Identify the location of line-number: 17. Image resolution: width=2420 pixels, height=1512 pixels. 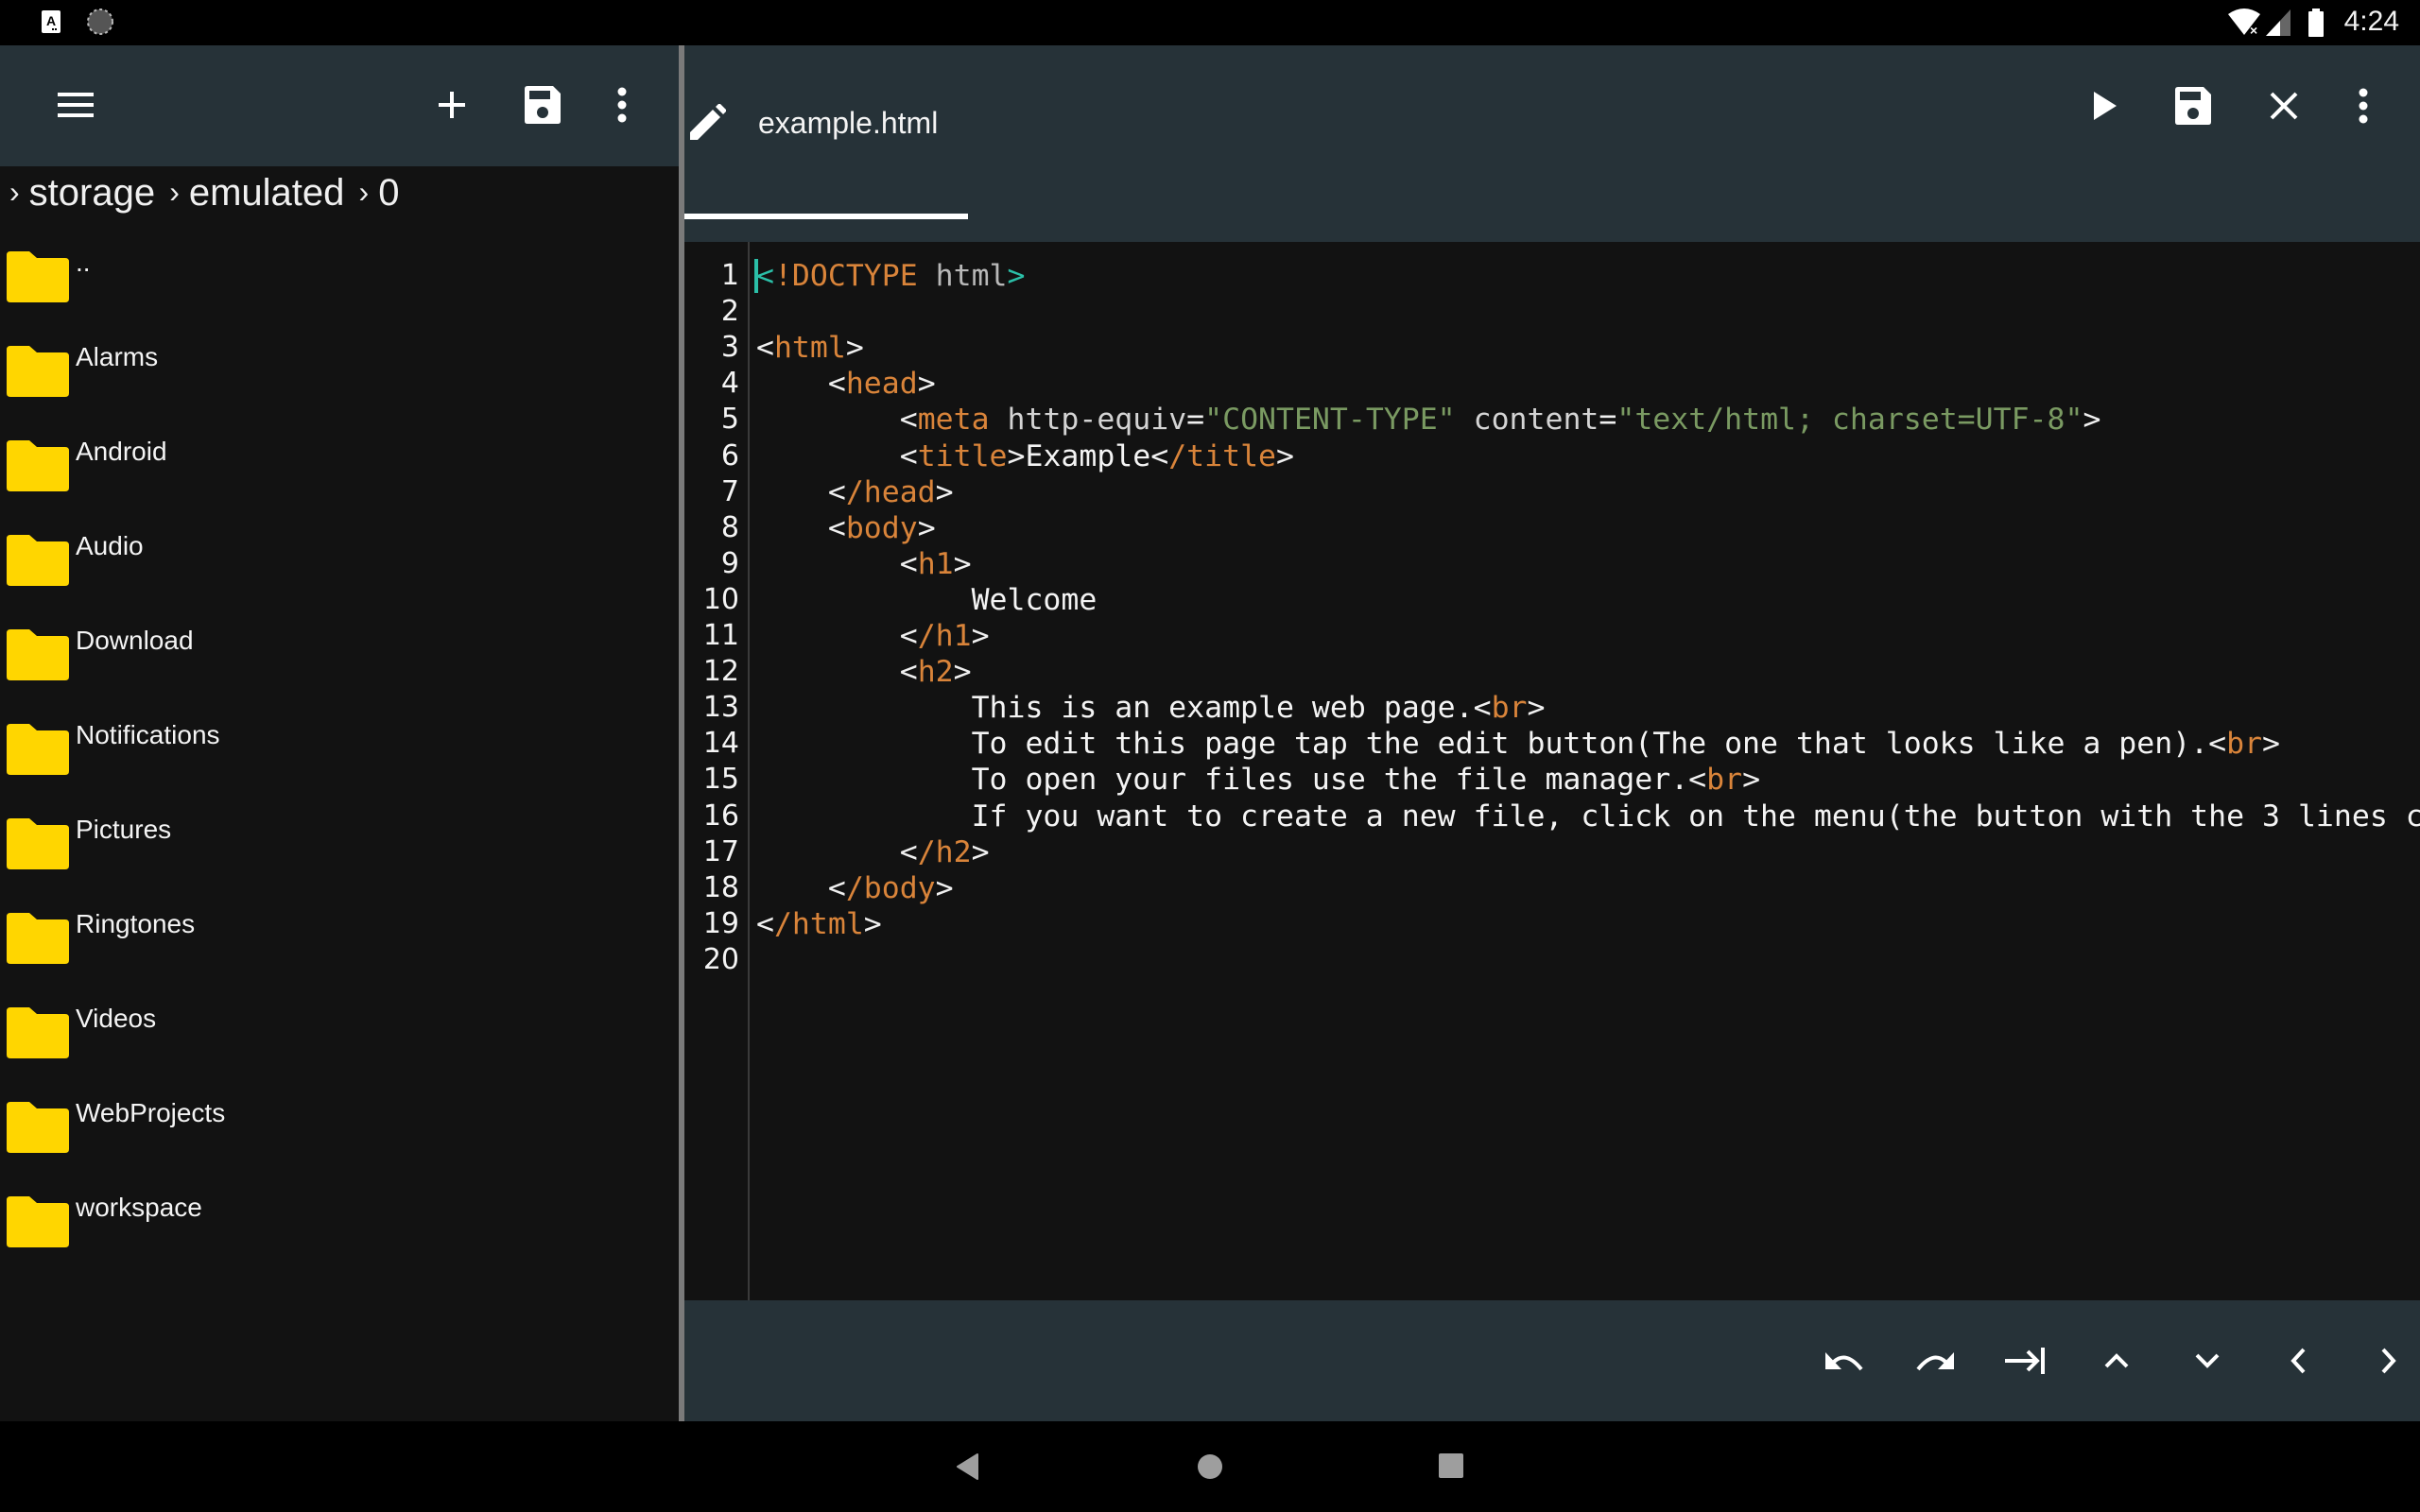
(721, 851).